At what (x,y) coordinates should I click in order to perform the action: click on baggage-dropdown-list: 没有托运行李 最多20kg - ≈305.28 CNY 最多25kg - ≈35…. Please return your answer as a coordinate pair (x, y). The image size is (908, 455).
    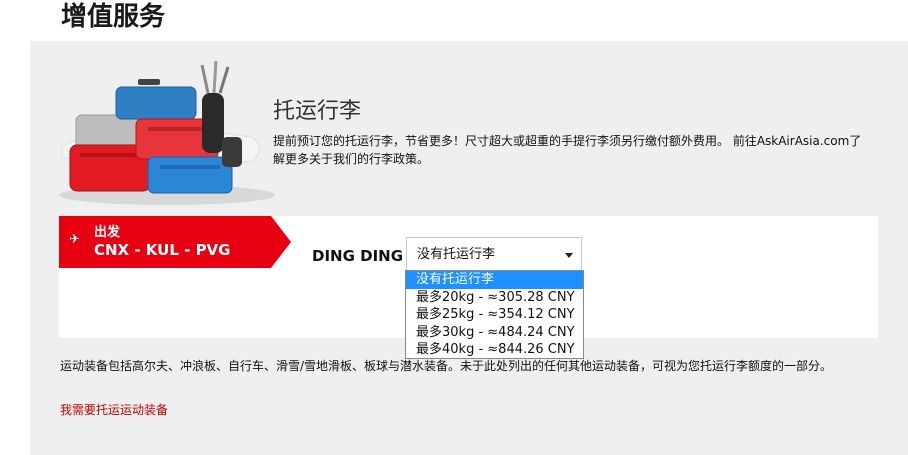
    Looking at the image, I should click on (494, 314).